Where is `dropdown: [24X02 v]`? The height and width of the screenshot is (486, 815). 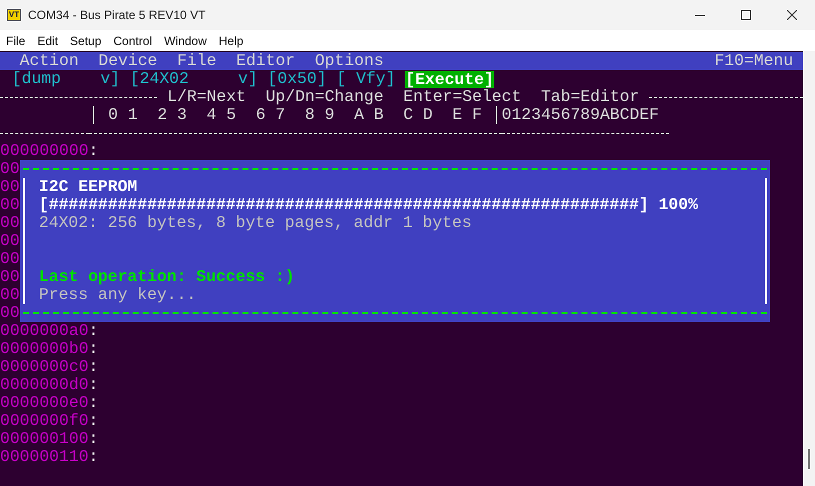
dropdown: [24X02 v] is located at coordinates (194, 79).